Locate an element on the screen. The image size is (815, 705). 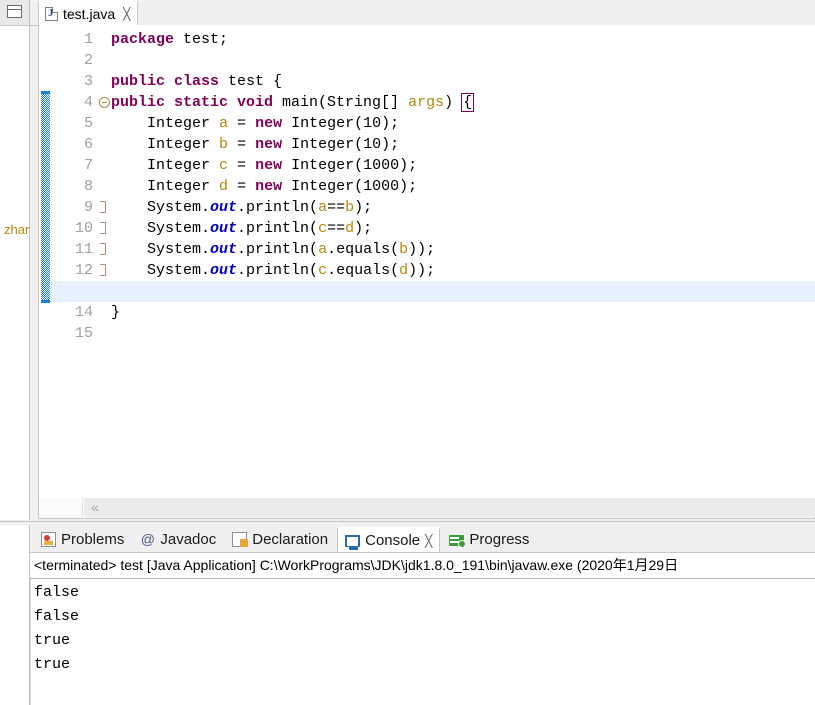
code-token: package is located at coordinates (143, 39).